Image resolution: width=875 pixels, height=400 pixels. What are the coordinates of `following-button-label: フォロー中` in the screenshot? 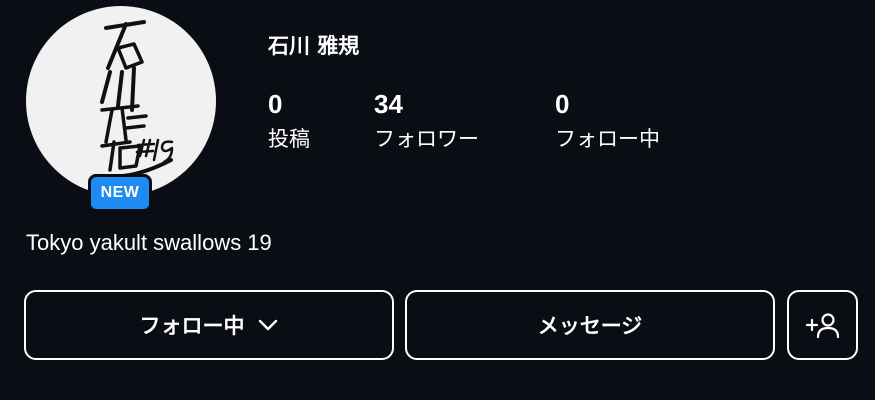 It's located at (192, 326).